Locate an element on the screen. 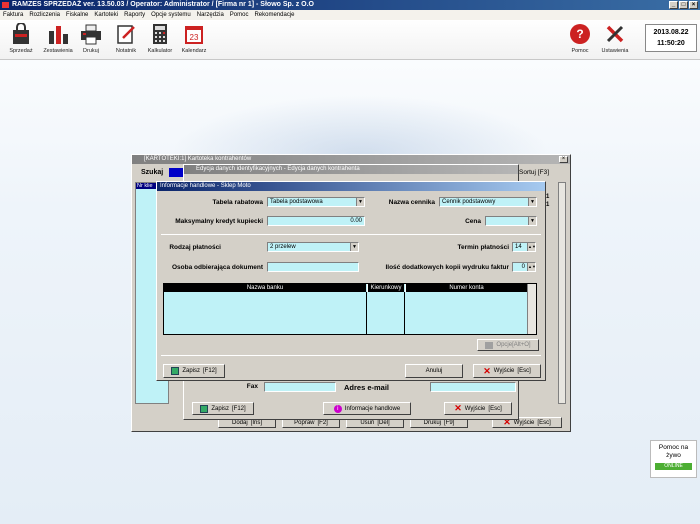 This screenshot has height=524, width=700. menu-pomoc: Pomoc is located at coordinates (239, 15).